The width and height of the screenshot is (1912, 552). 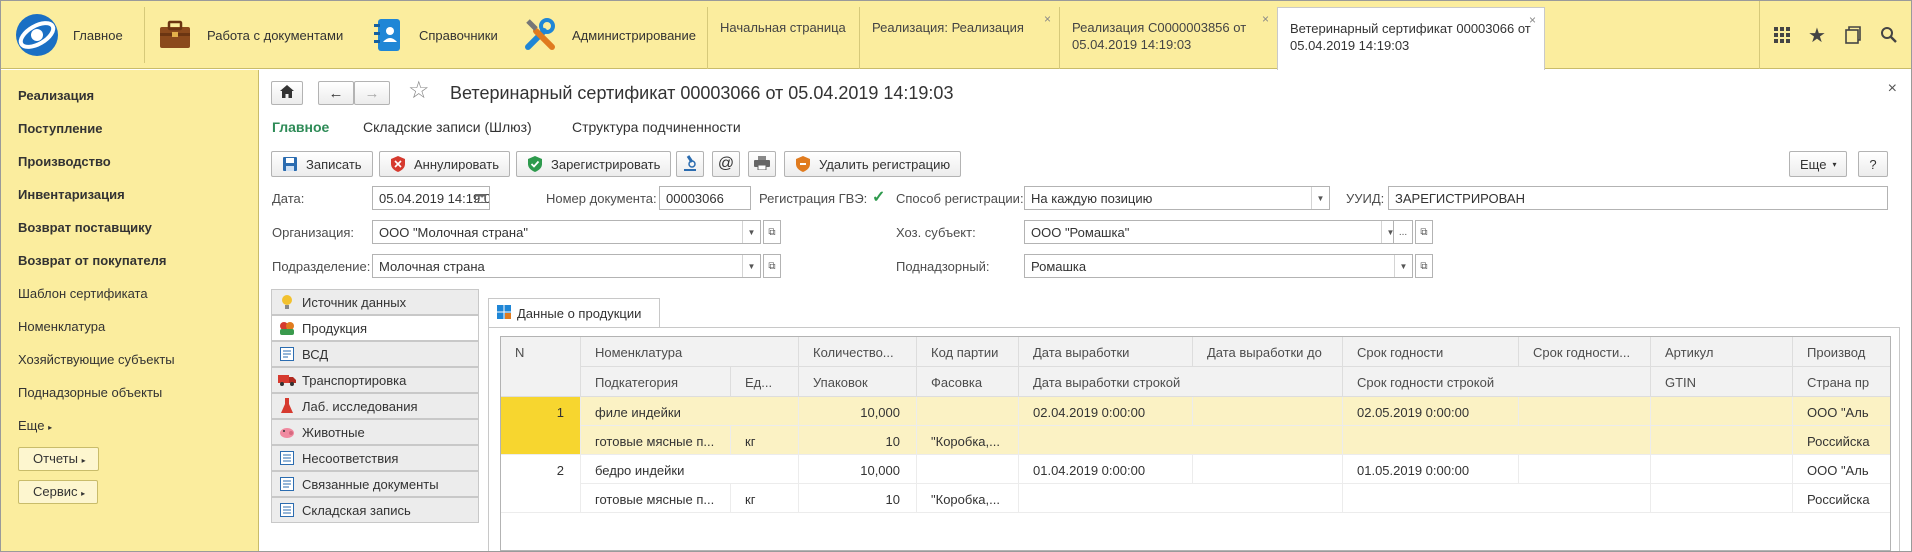 What do you see at coordinates (858, 382) in the screenshot?
I see `col-header-packs: Упаковок` at bounding box center [858, 382].